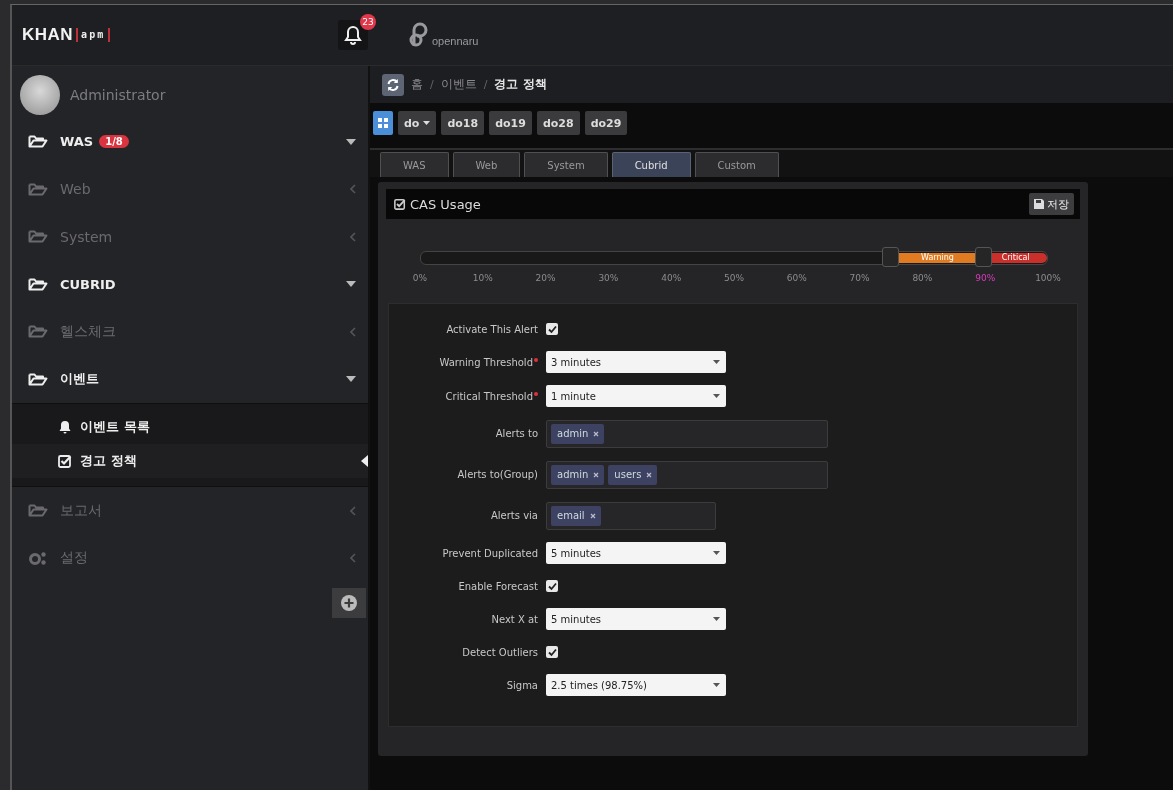 The width and height of the screenshot is (1173, 790). I want to click on field-label: Warning Threshold, so click(486, 362).